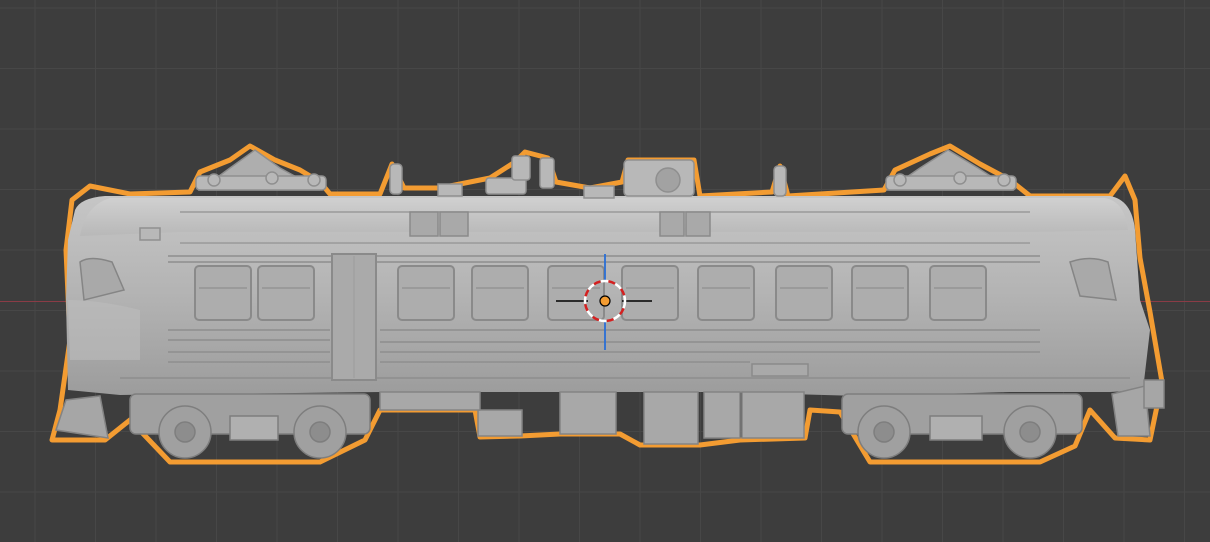 The width and height of the screenshot is (1210, 542). I want to click on rear-bogie, so click(962, 426).